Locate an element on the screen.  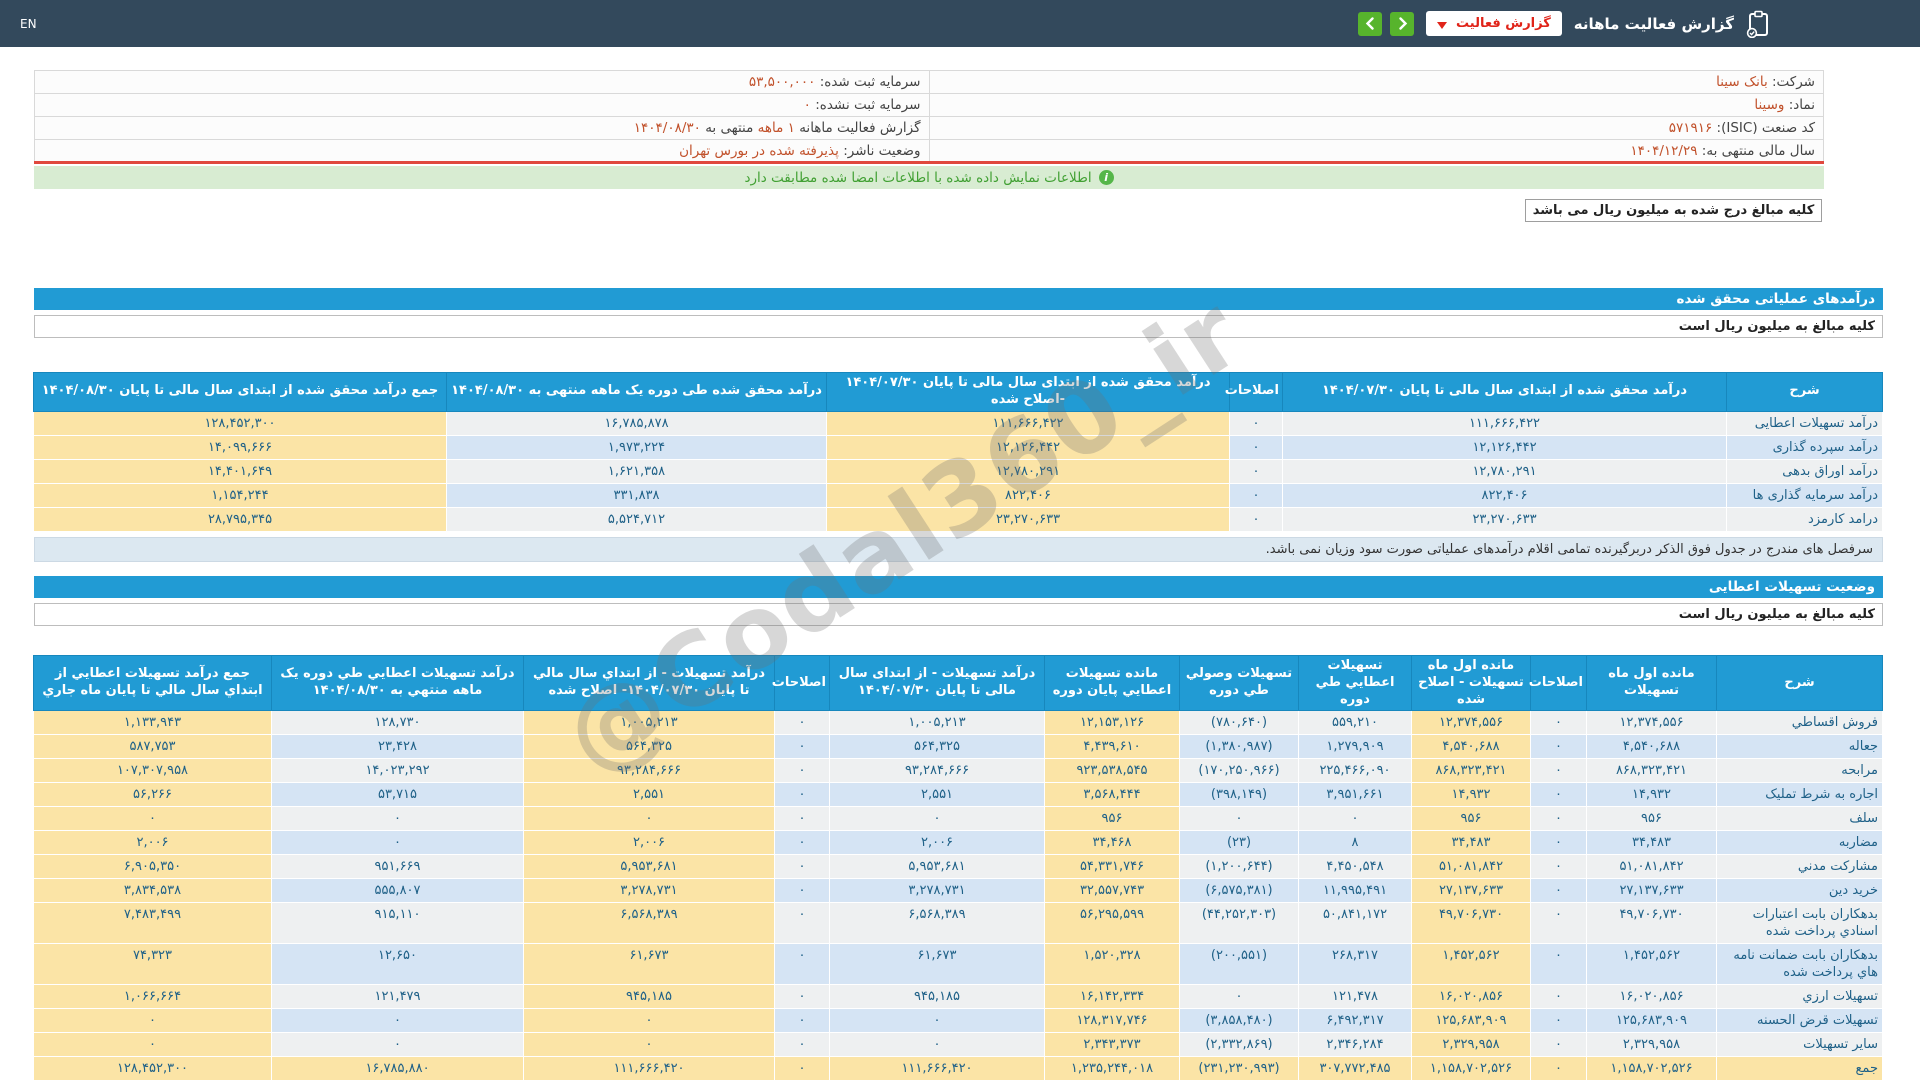
facilities-cell: ۲,۰۰۶ is located at coordinates (649, 843).